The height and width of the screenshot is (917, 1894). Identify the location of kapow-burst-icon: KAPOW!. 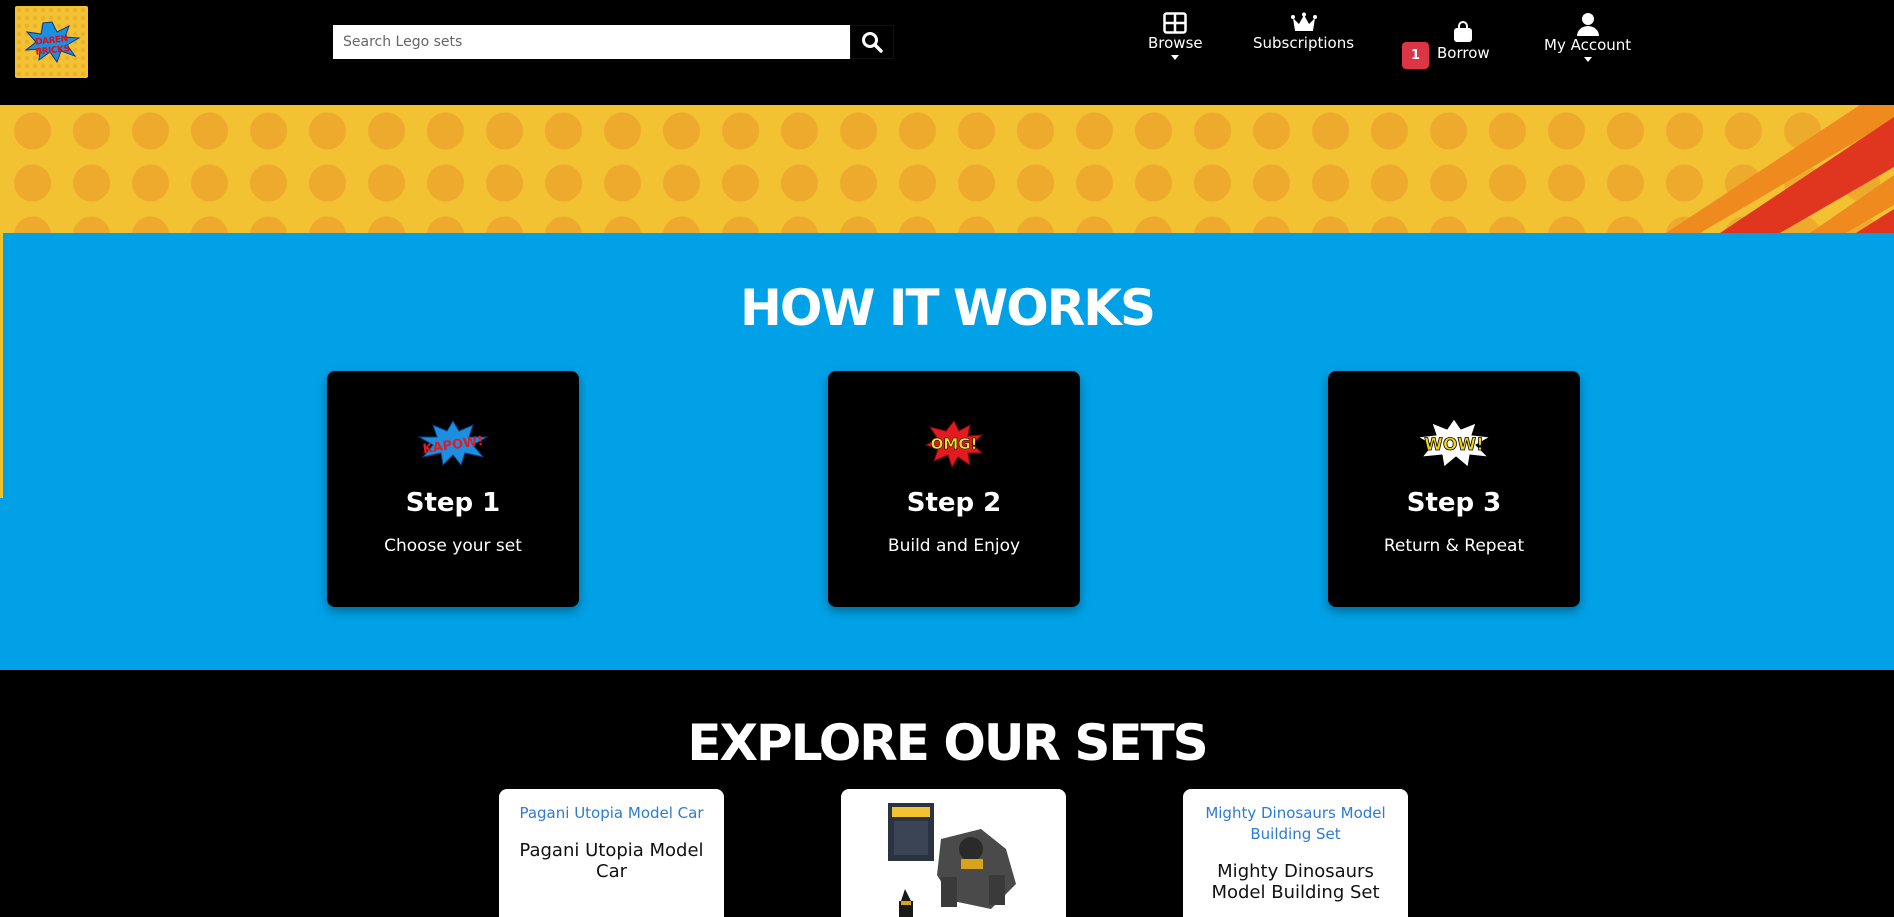
(453, 443).